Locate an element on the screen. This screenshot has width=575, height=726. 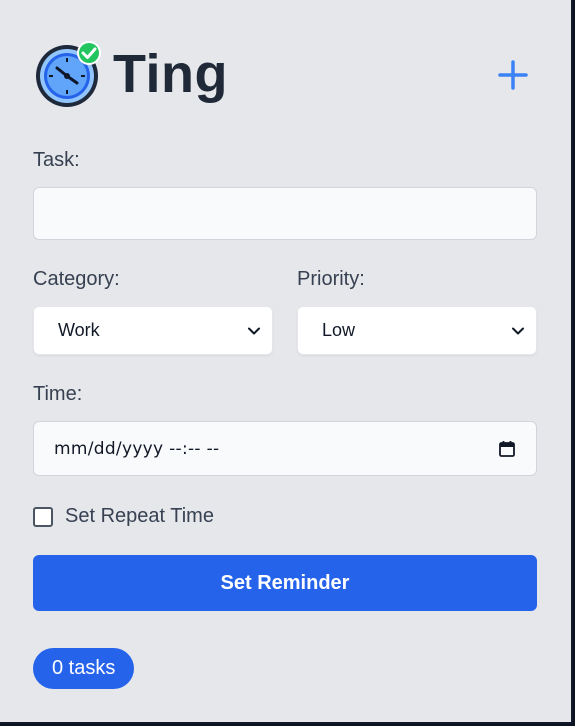
alarm-clock-check-icon is located at coordinates (69, 74).